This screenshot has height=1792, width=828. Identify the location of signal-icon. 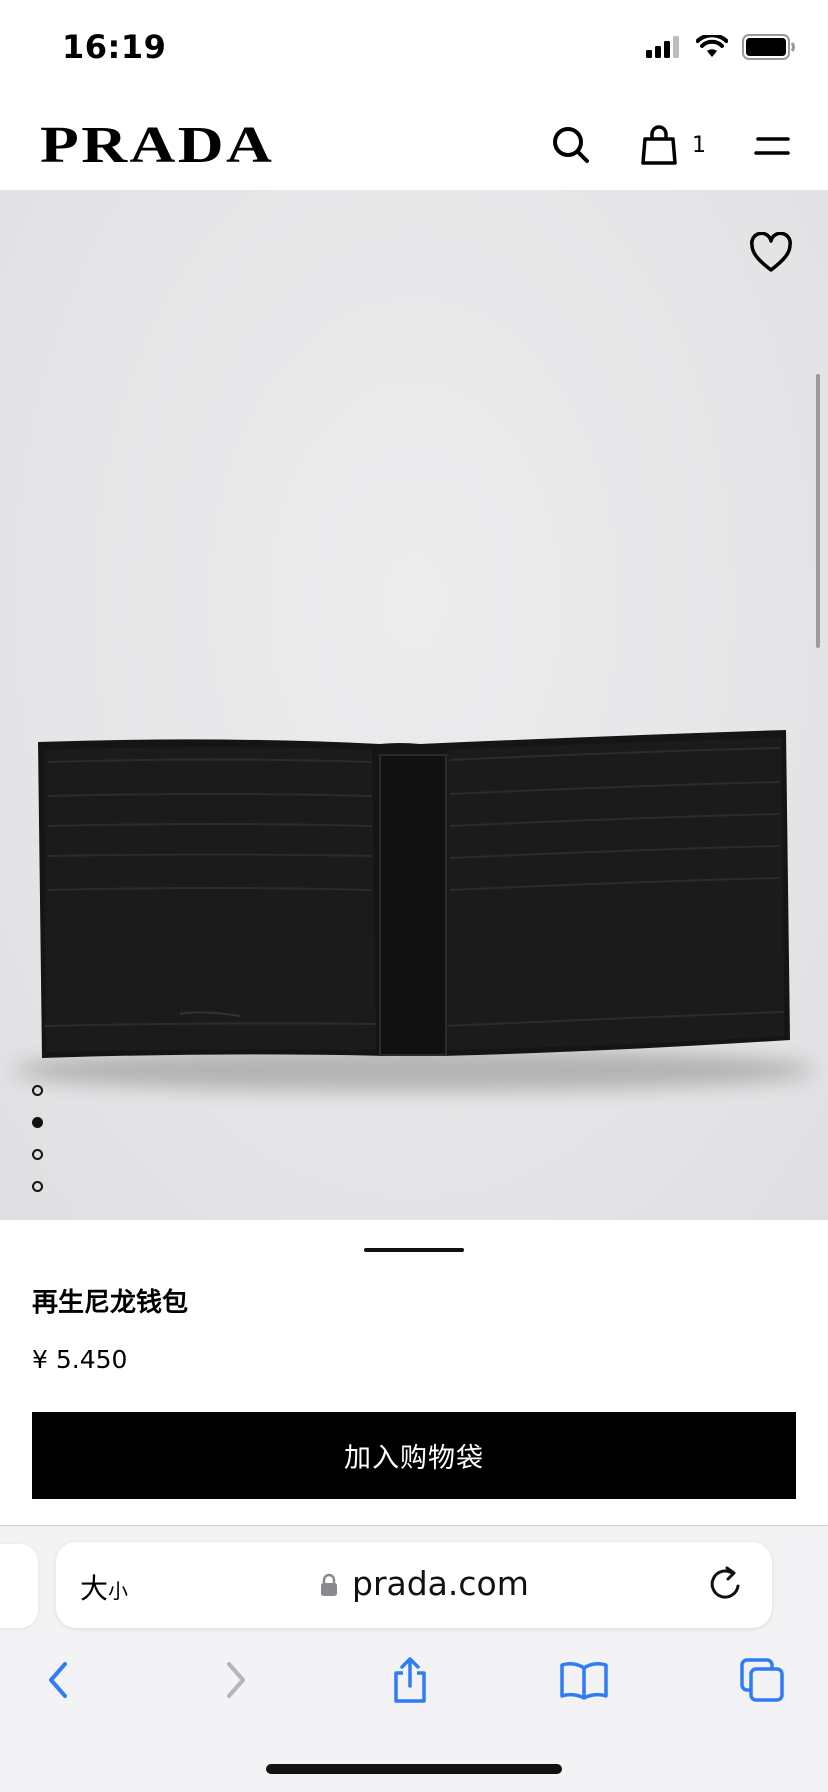
(662, 47).